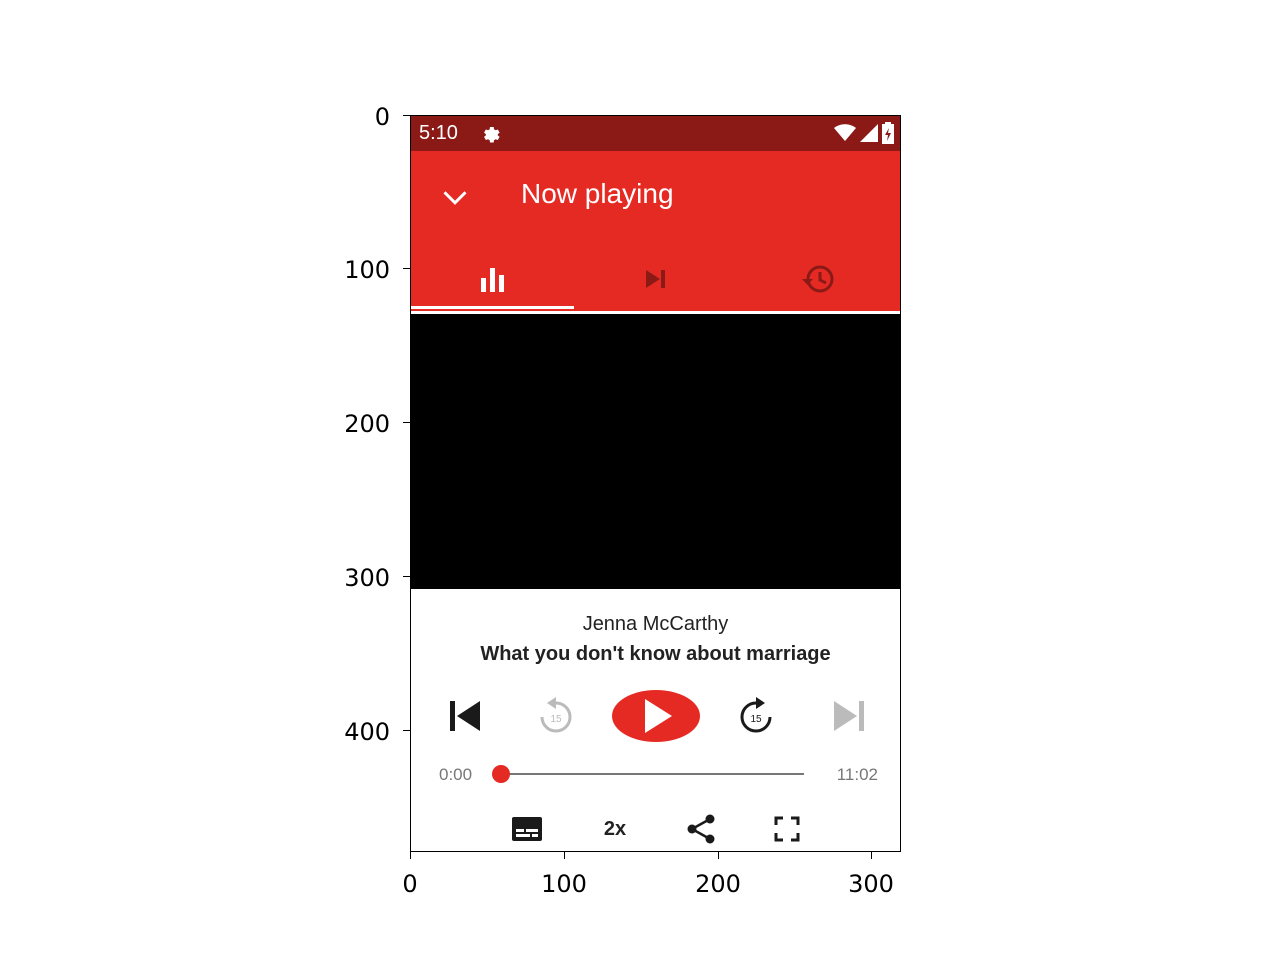  I want to click on next-button, so click(850, 716).